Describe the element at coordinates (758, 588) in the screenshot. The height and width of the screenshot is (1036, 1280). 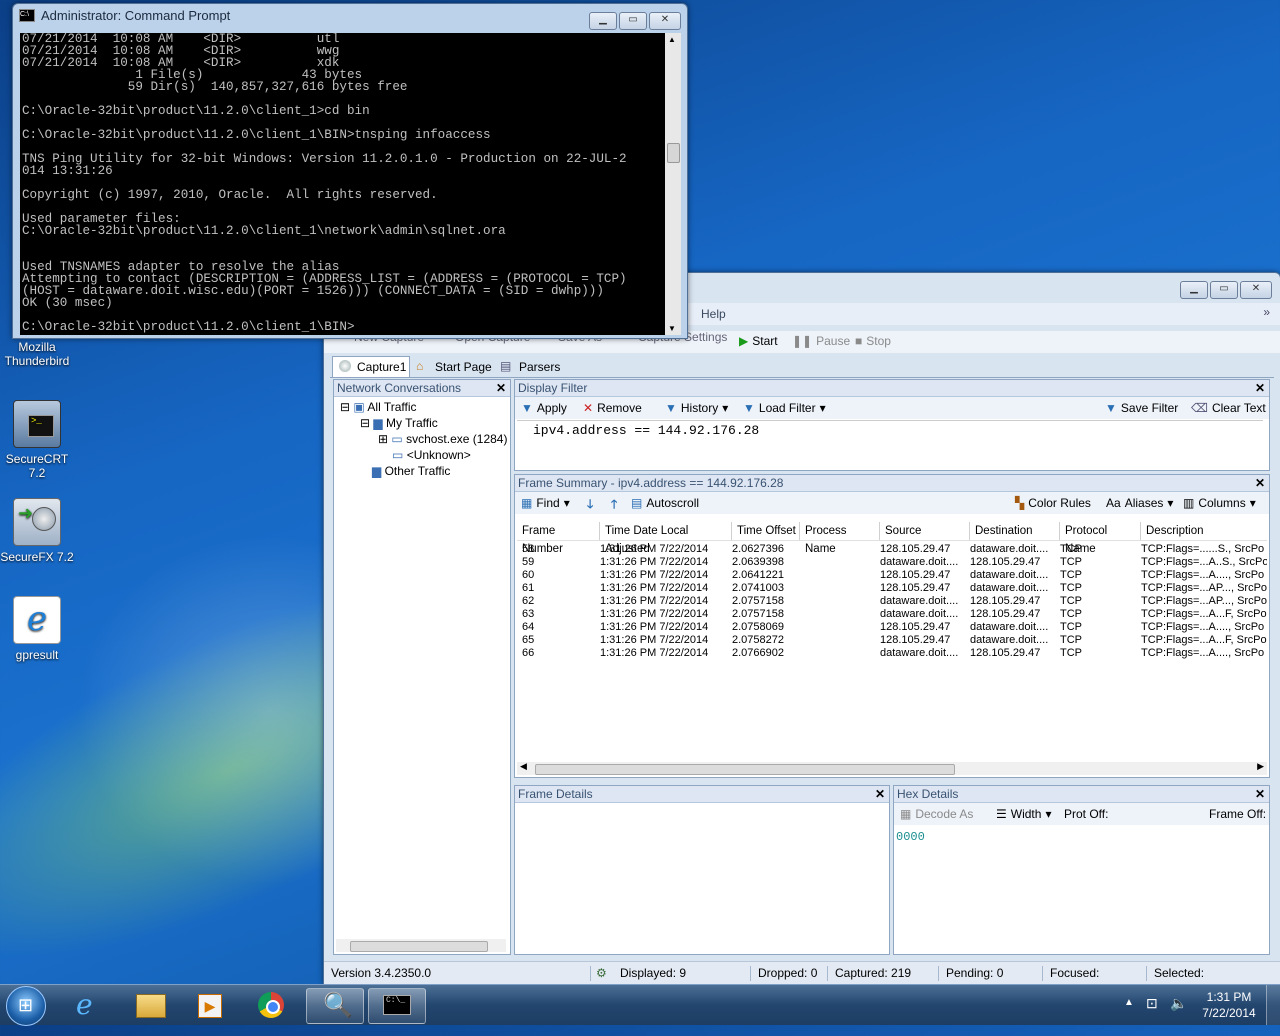
I see `table-cell: 2.0741003` at that location.